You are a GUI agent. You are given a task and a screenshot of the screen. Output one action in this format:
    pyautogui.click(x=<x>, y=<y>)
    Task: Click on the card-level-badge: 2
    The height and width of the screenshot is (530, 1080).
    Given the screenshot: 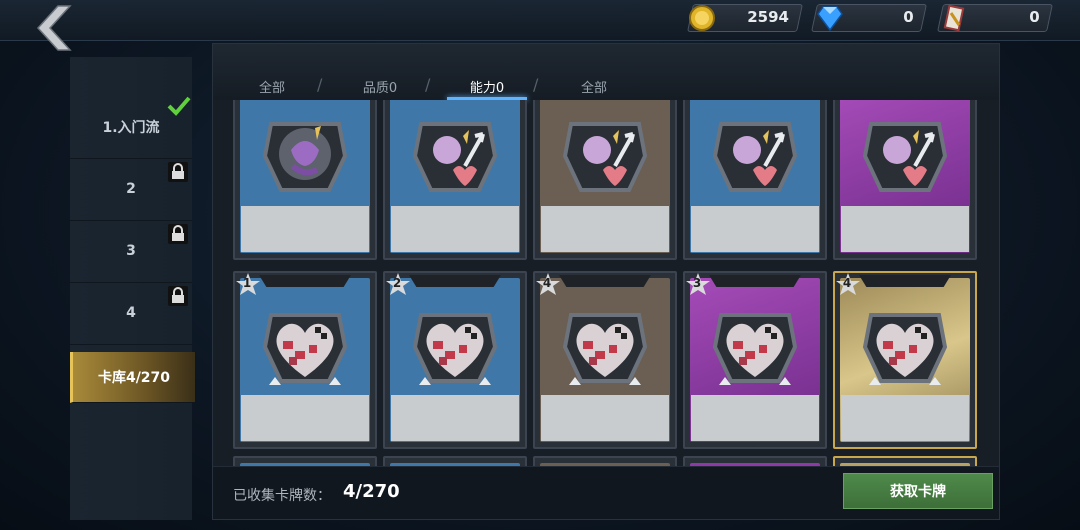 What is the action you would take?
    pyautogui.click(x=398, y=284)
    